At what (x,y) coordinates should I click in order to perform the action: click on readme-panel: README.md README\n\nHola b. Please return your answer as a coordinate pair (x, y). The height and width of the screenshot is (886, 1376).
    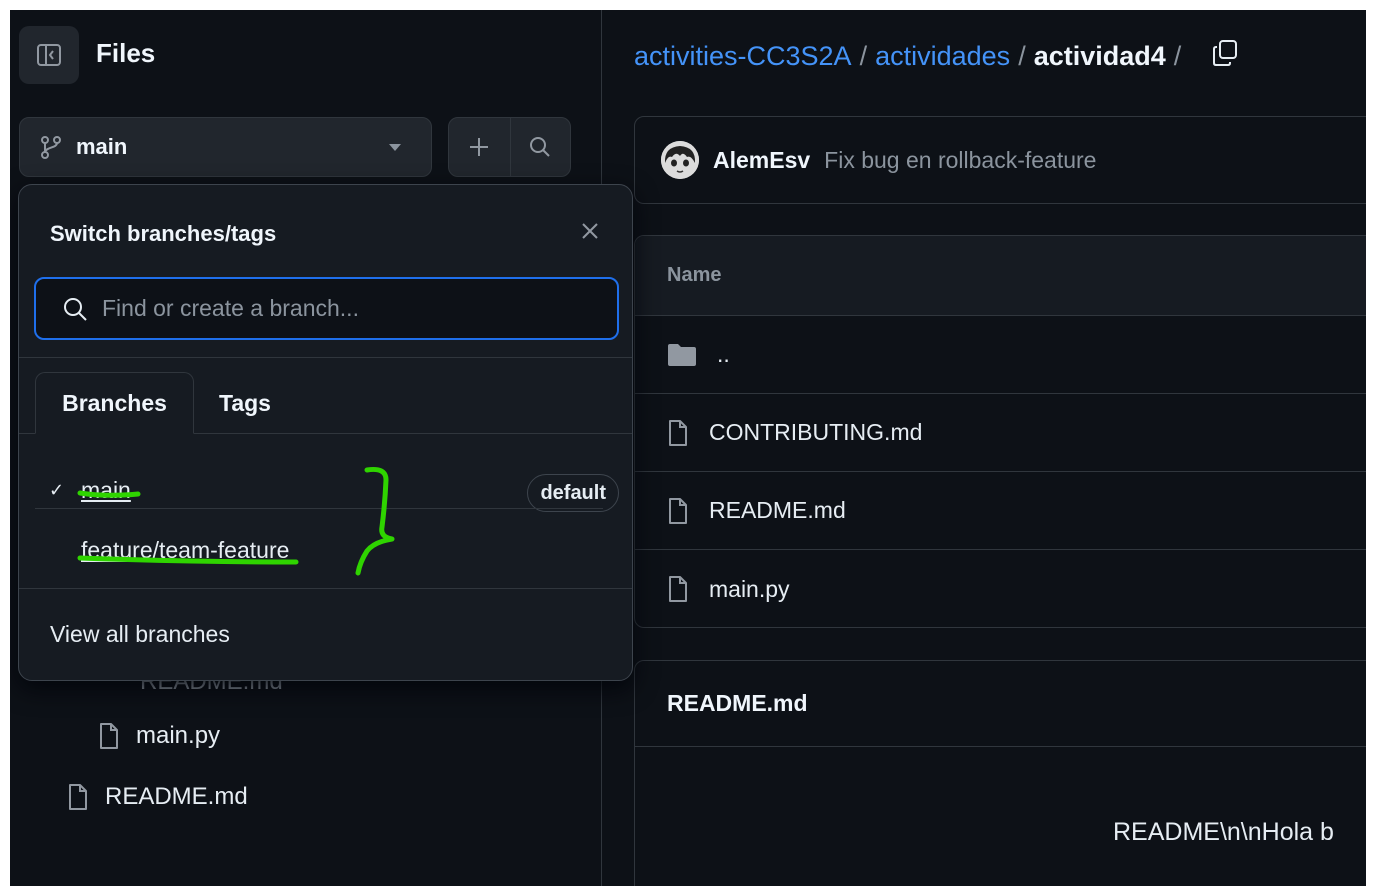
    Looking at the image, I should click on (1000, 773).